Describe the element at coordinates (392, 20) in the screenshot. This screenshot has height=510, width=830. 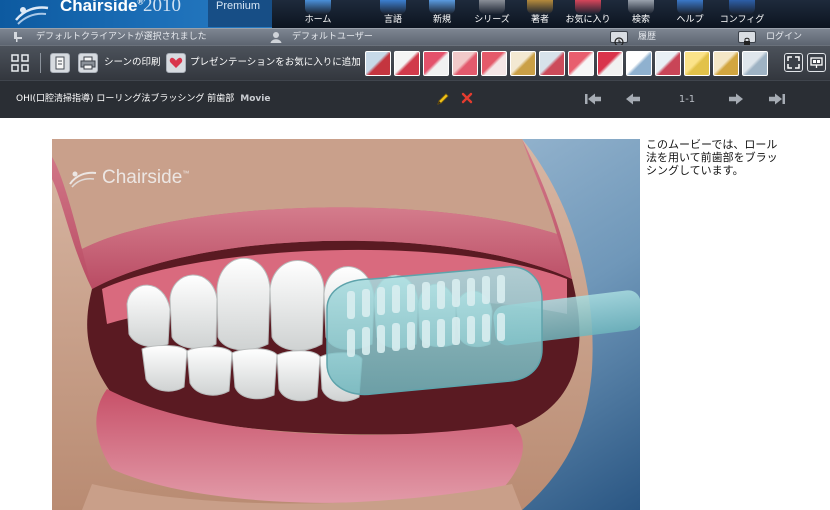
I see `nav-dictionary-label: 言語` at that location.